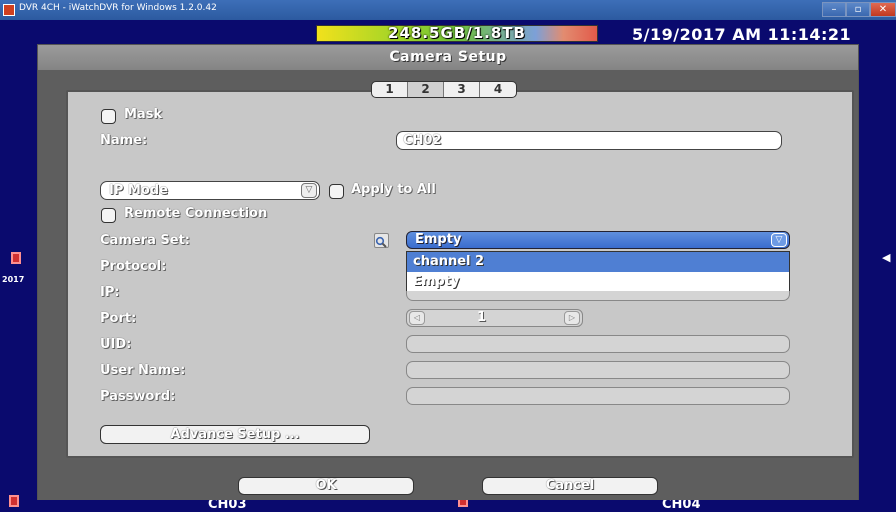 Image resolution: width=896 pixels, height=512 pixels. I want to click on dropdown-option-empty: Empty, so click(598, 282).